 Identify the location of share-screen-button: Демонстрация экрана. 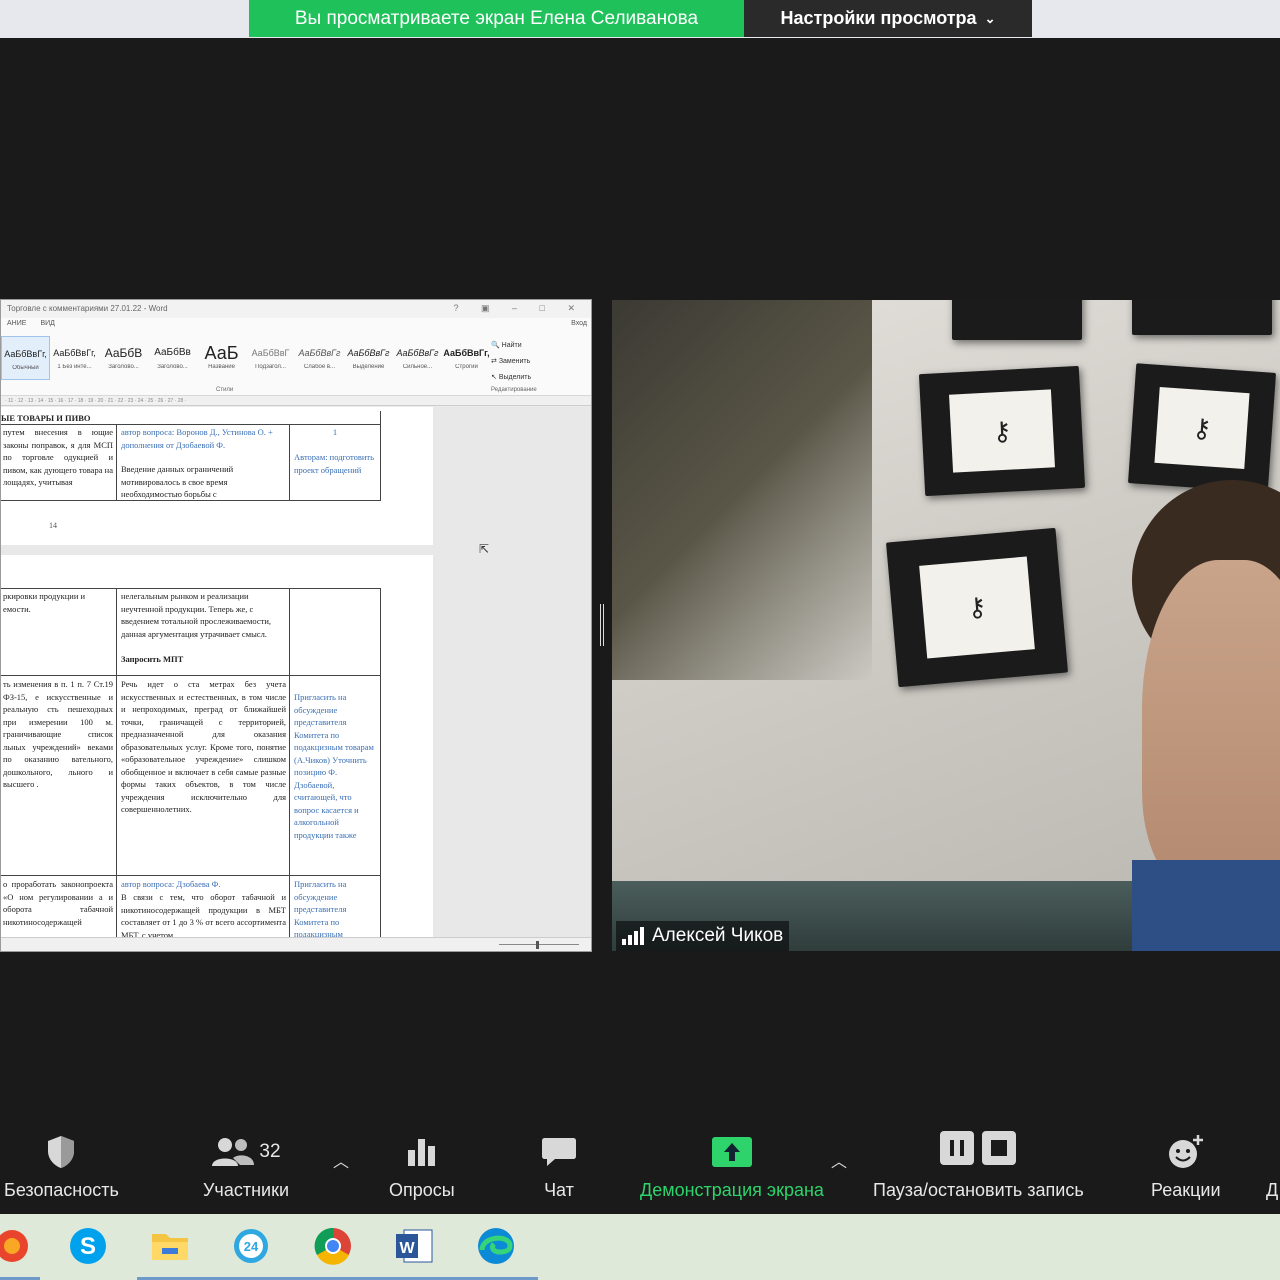
(732, 1166).